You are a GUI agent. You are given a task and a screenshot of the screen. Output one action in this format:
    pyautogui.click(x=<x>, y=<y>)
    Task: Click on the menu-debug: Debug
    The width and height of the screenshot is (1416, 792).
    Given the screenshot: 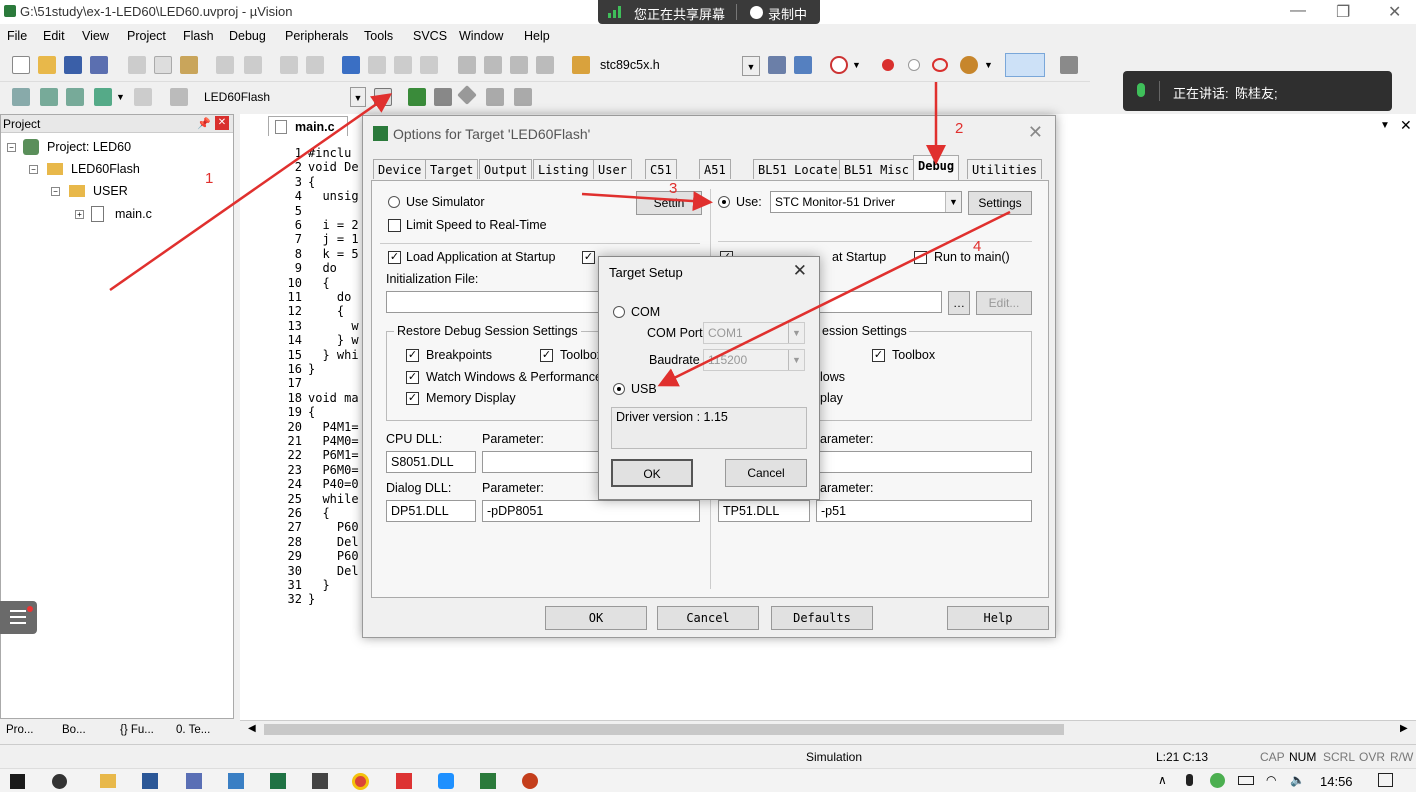 What is the action you would take?
    pyautogui.click(x=247, y=36)
    